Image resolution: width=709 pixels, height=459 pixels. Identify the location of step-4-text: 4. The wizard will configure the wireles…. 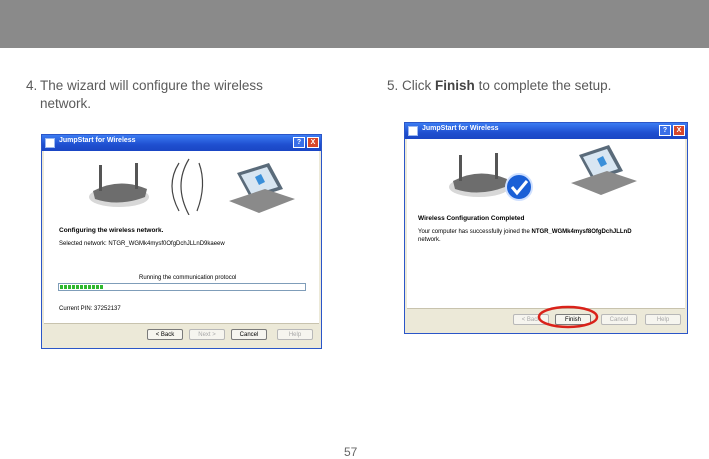
(161, 95).